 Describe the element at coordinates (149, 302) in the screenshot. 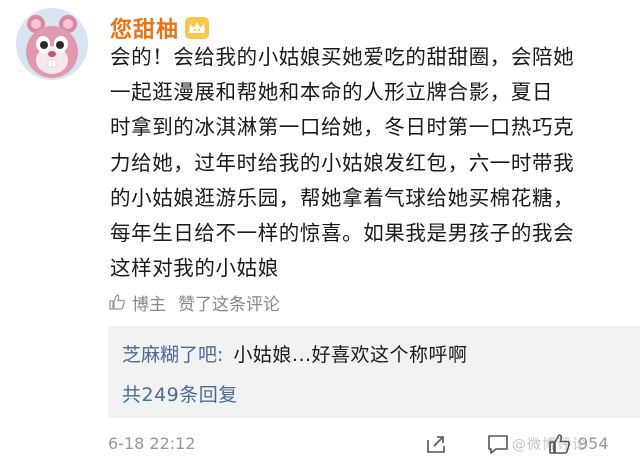

I see `liked-by-name: 博主` at that location.